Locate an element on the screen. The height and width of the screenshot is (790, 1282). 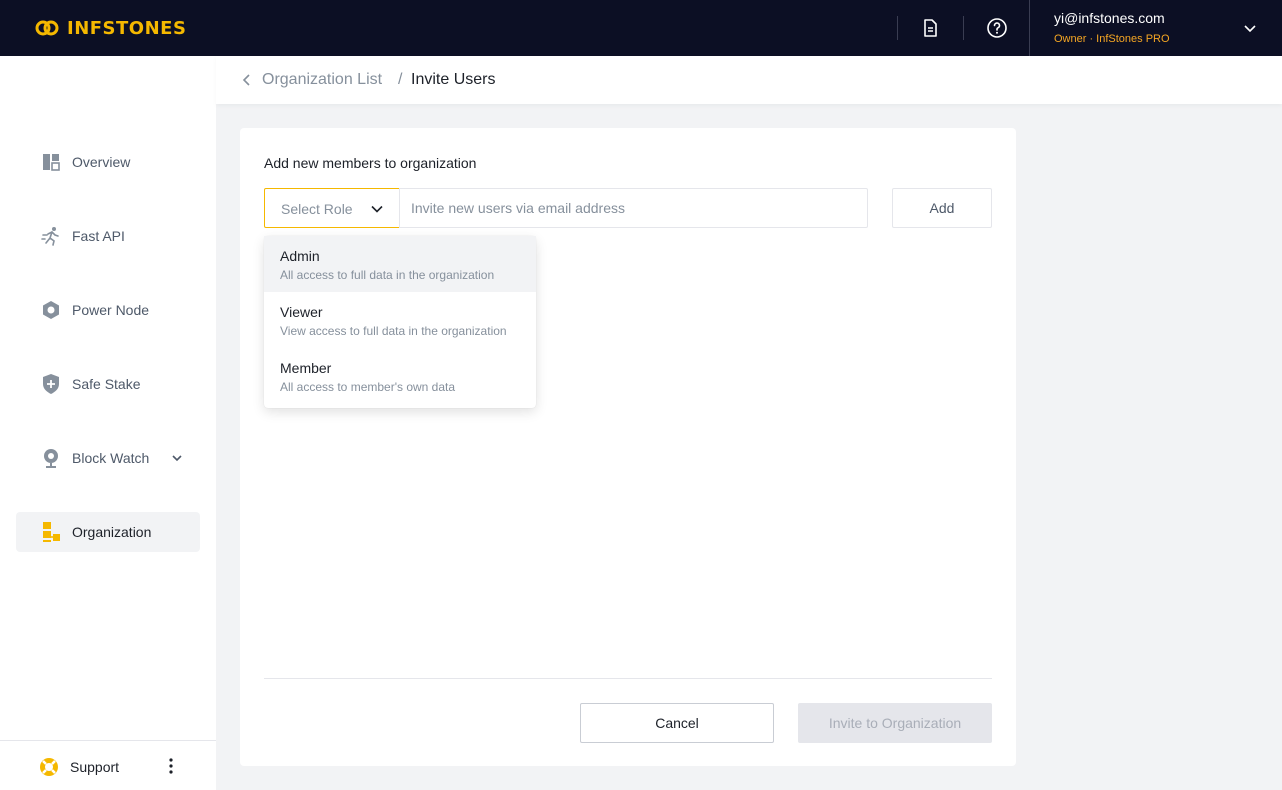
infstones-logo: INFSTONES is located at coordinates (109, 28).